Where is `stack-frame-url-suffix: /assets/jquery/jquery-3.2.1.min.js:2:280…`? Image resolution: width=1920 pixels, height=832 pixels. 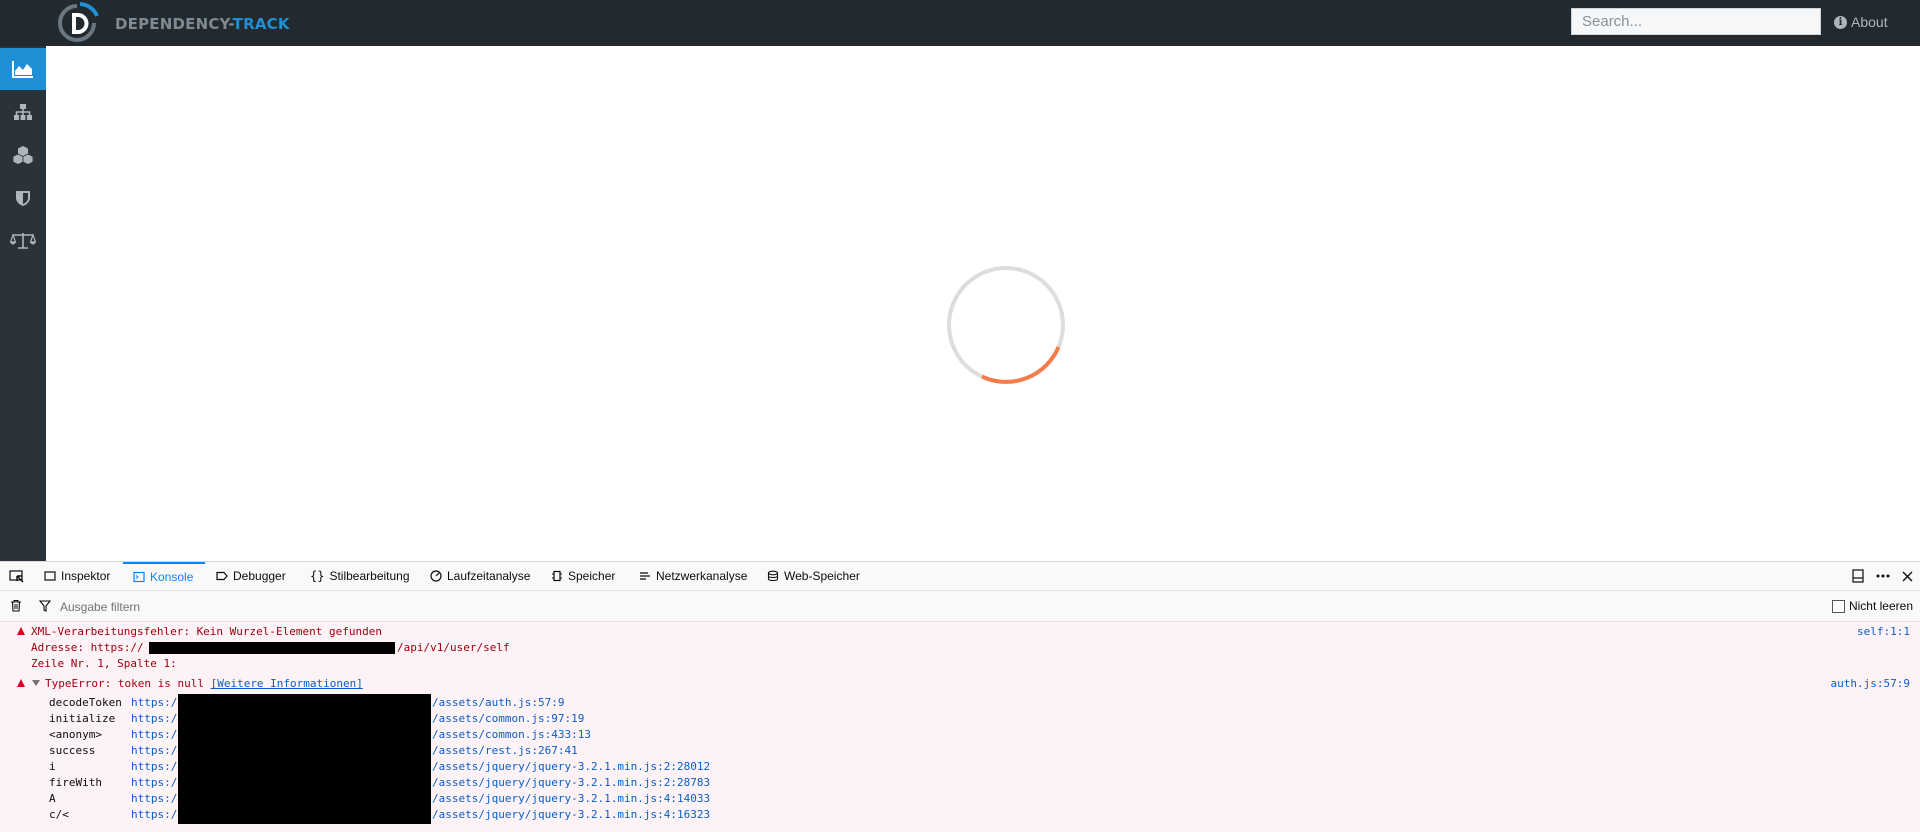 stack-frame-url-suffix: /assets/jquery/jquery-3.2.1.min.js:2:280… is located at coordinates (571, 767).